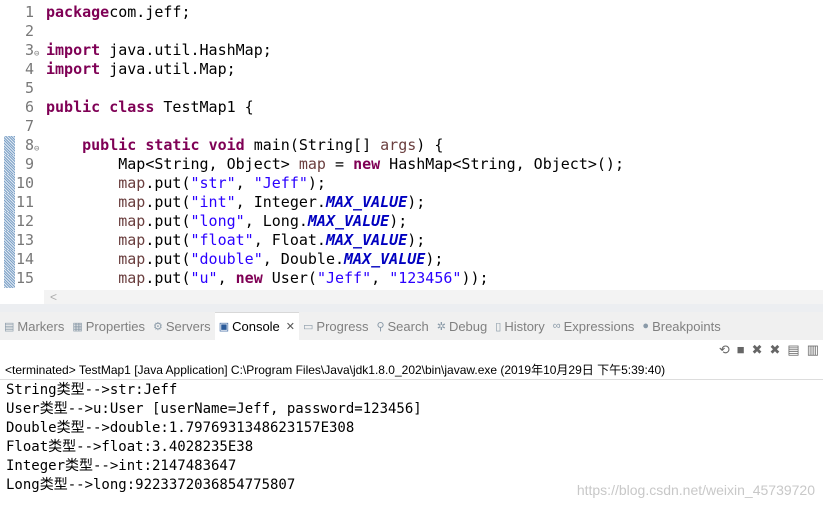  I want to click on console-line: String类型-->str:Jeff, so click(92, 390).